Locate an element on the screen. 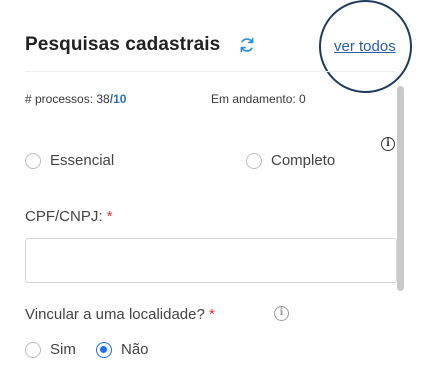 This screenshot has height=392, width=423. radio-circle-selected is located at coordinates (104, 349).